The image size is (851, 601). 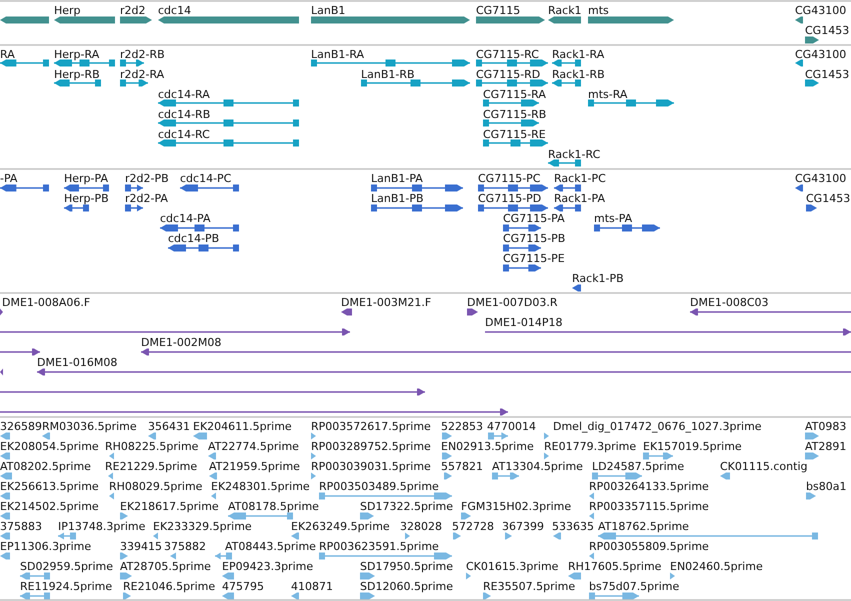 What do you see at coordinates (657, 426) in the screenshot?
I see `feature-label: Dmel_dig_017472_0676_1027.3prime` at bounding box center [657, 426].